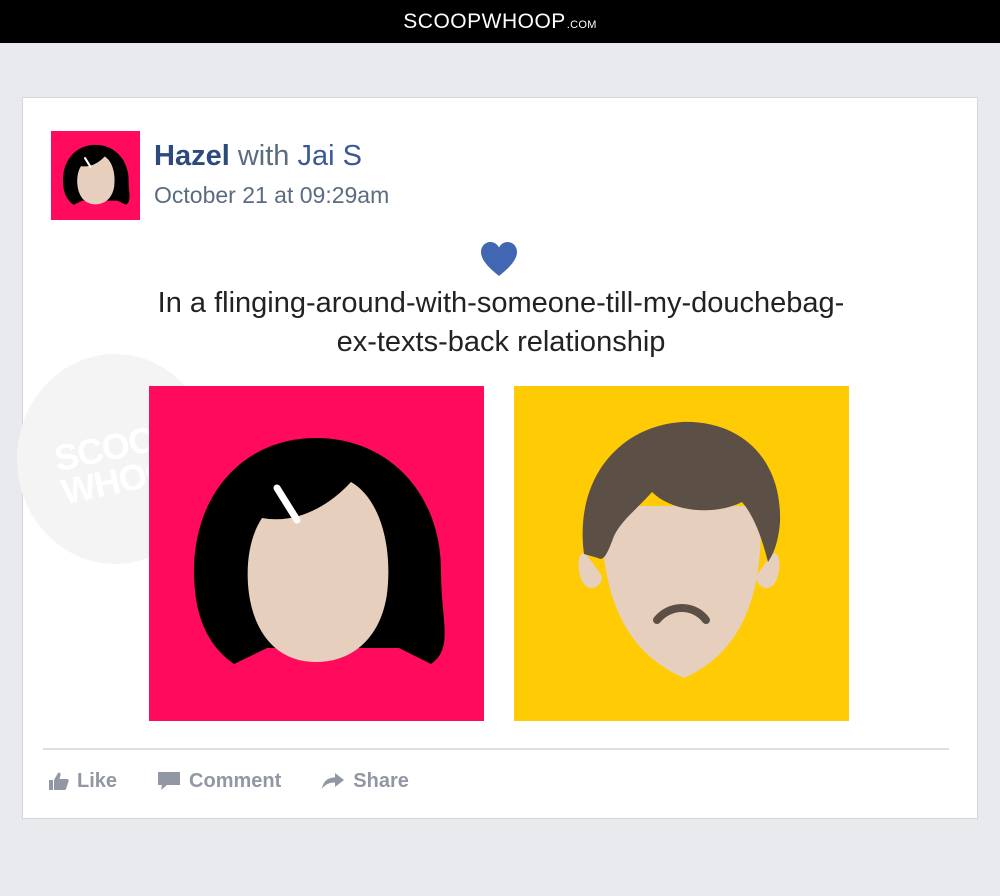 Image resolution: width=1000 pixels, height=896 pixels. Describe the element at coordinates (581, 24) in the screenshot. I see `brand-logo-suffix: .COM` at that location.